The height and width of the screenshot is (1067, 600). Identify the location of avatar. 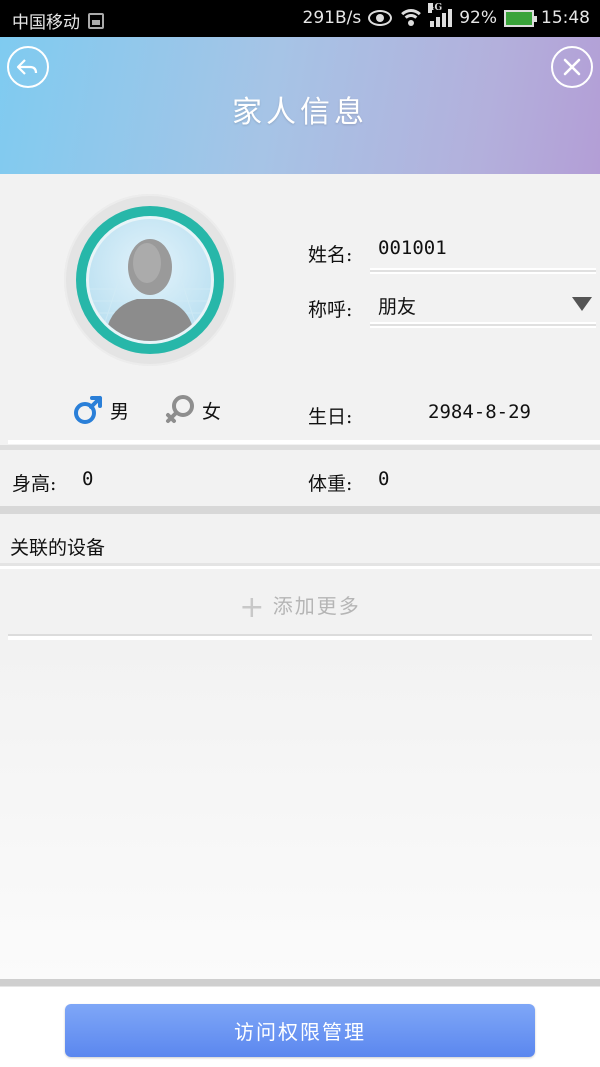
(150, 280).